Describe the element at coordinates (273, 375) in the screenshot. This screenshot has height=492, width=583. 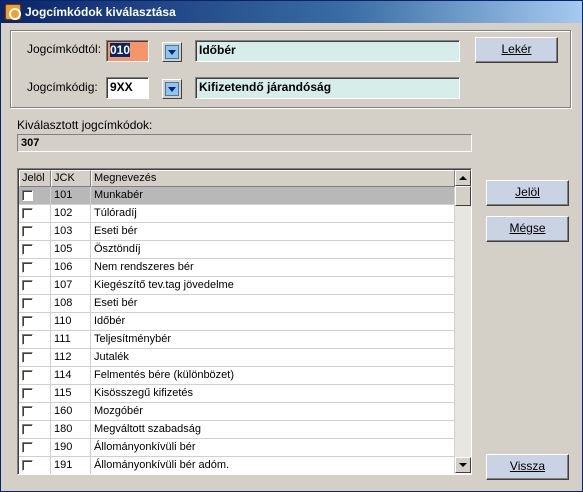
I see `name-cell: Felmentés bére (különbözet)` at that location.